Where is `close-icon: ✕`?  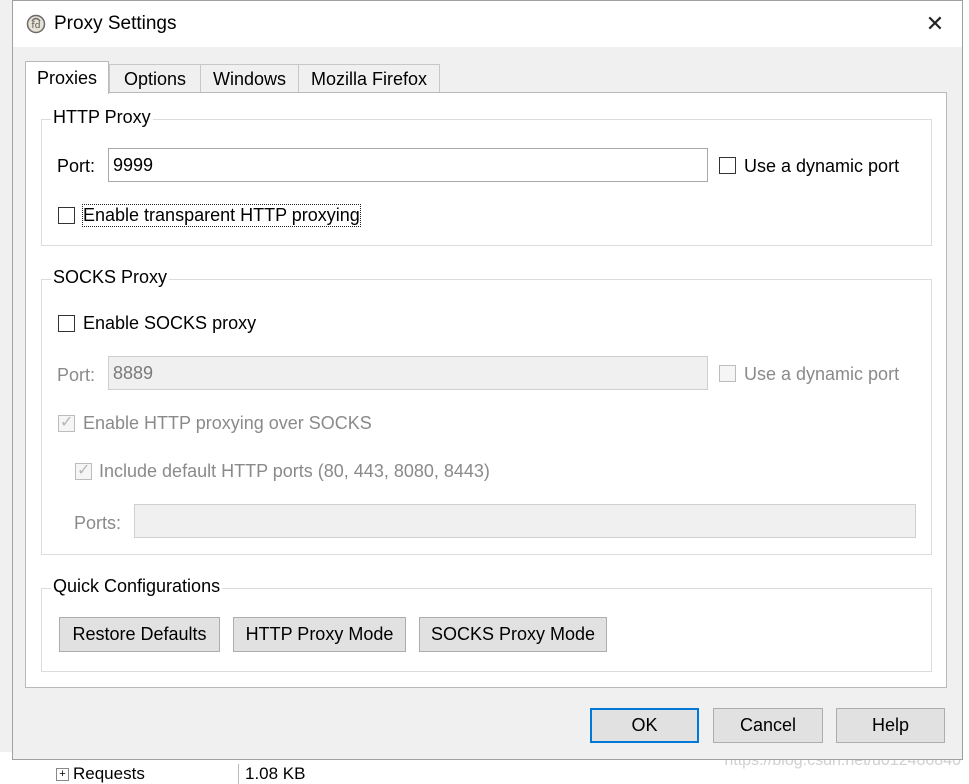
close-icon: ✕ is located at coordinates (935, 24).